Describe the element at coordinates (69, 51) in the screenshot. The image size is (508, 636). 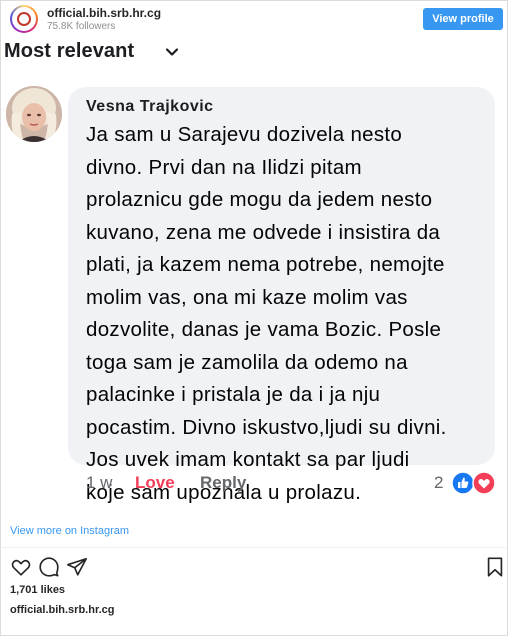
I see `sort-label: Most relevant` at that location.